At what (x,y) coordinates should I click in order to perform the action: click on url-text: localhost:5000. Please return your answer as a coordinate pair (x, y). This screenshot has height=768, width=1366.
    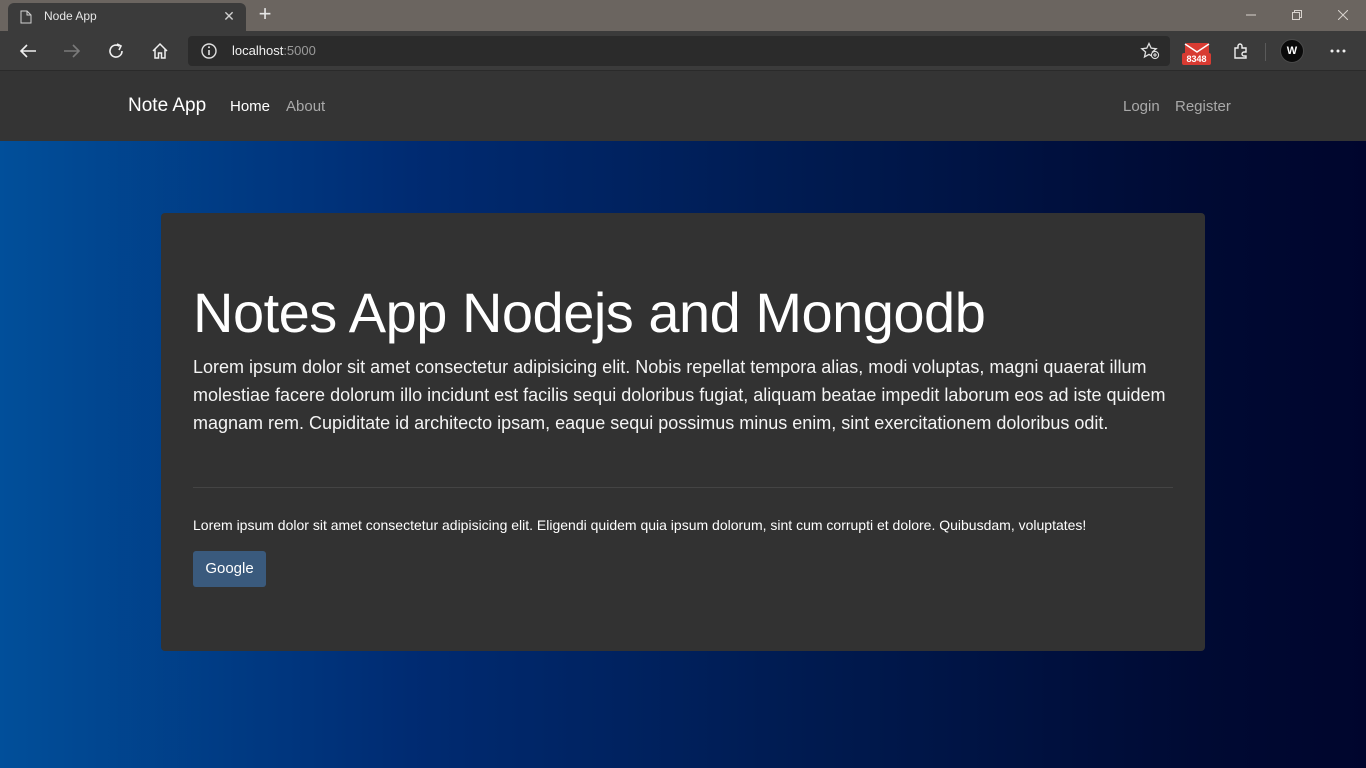
    Looking at the image, I should click on (274, 50).